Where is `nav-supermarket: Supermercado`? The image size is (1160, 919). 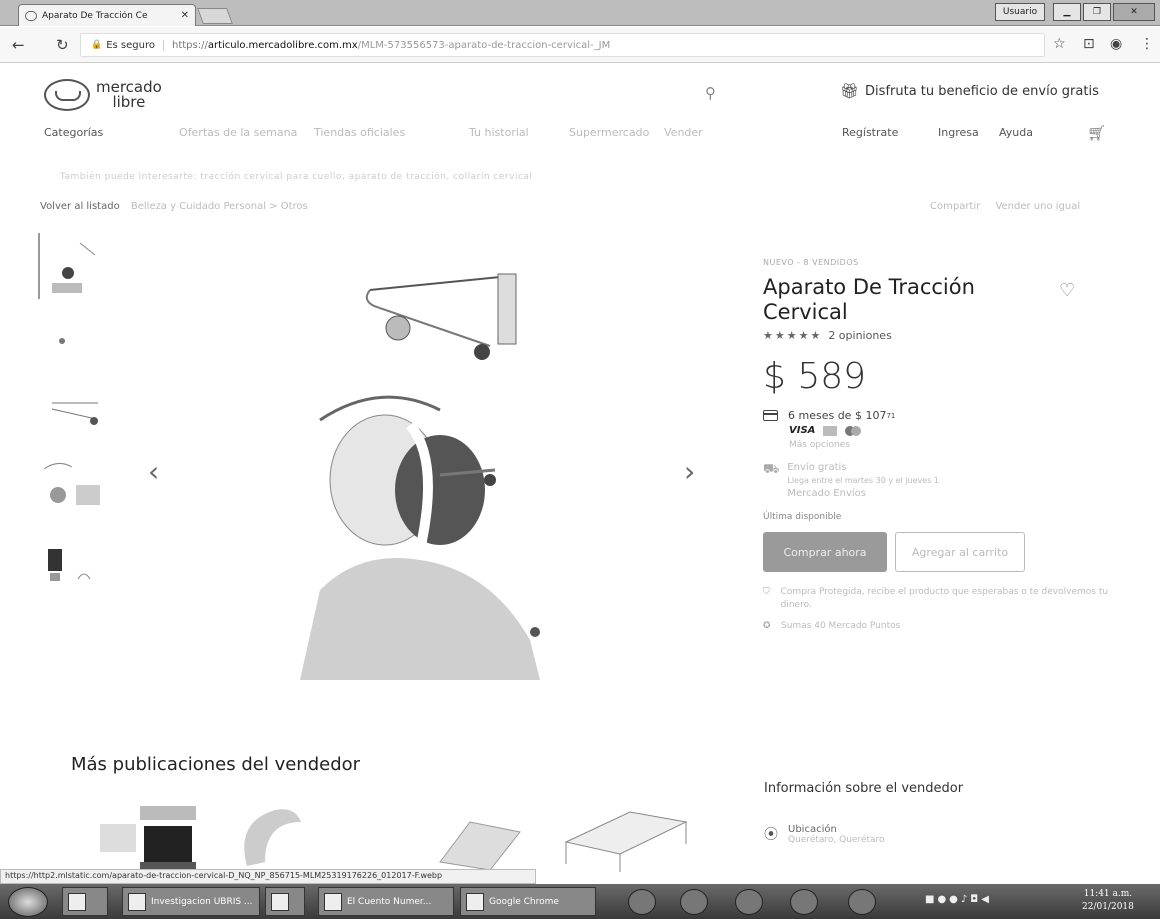
nav-supermarket: Supermercado is located at coordinates (609, 132).